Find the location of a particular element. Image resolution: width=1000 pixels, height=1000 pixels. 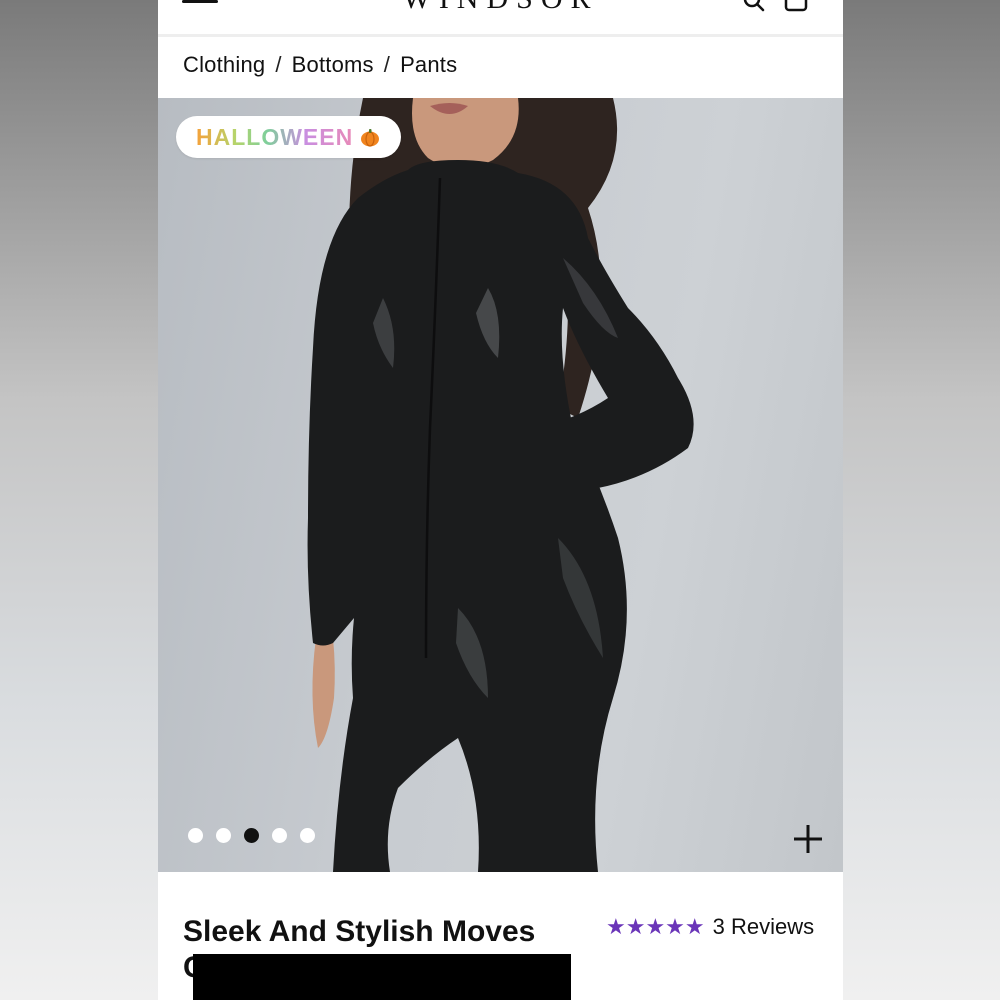

top-navigation-bar: WINDSOR is located at coordinates (500, 18).